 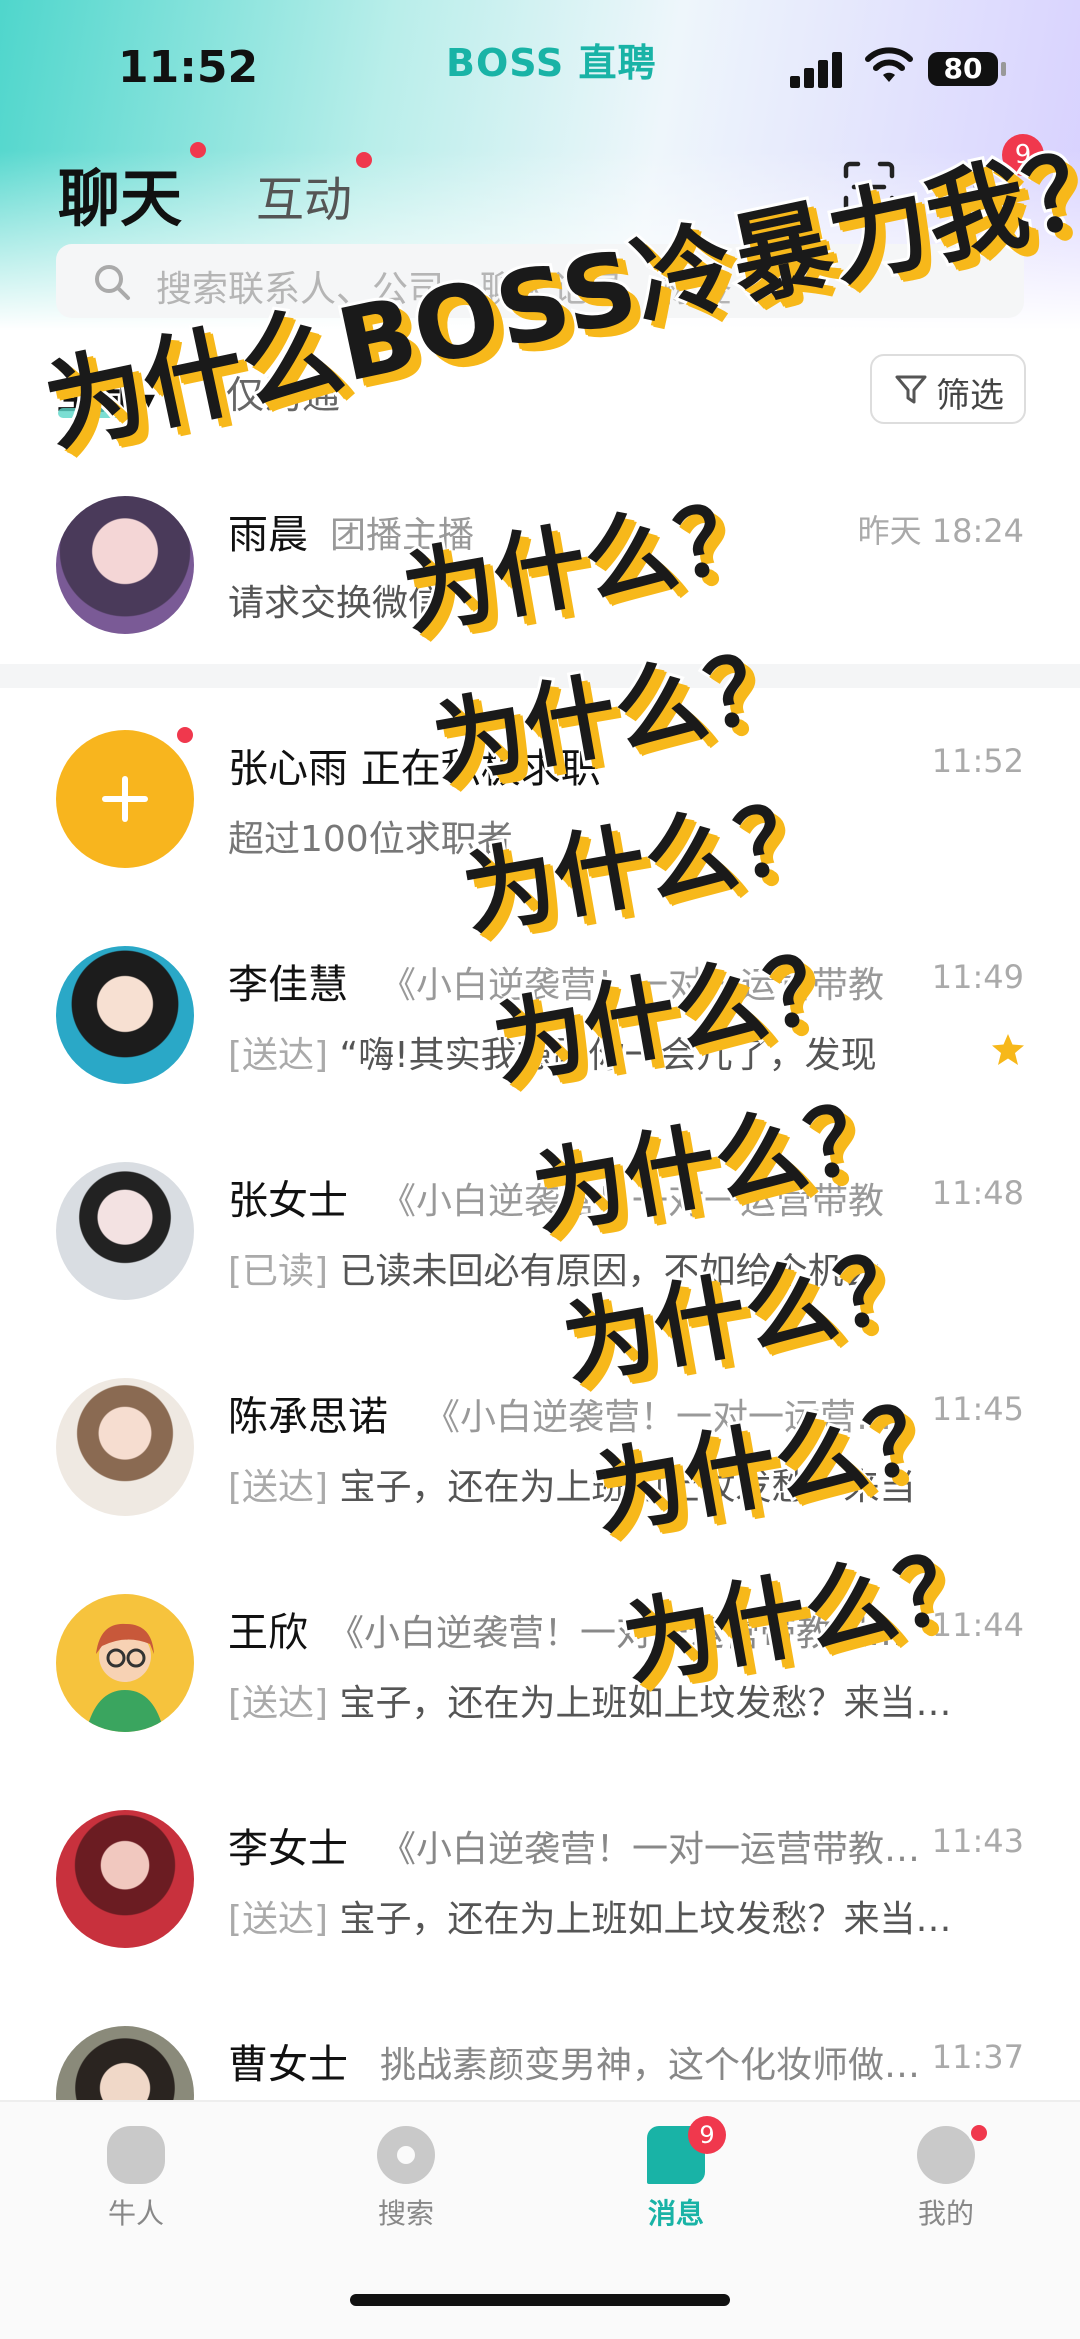 What do you see at coordinates (977, 2057) in the screenshot?
I see `chat-time: 11:37` at bounding box center [977, 2057].